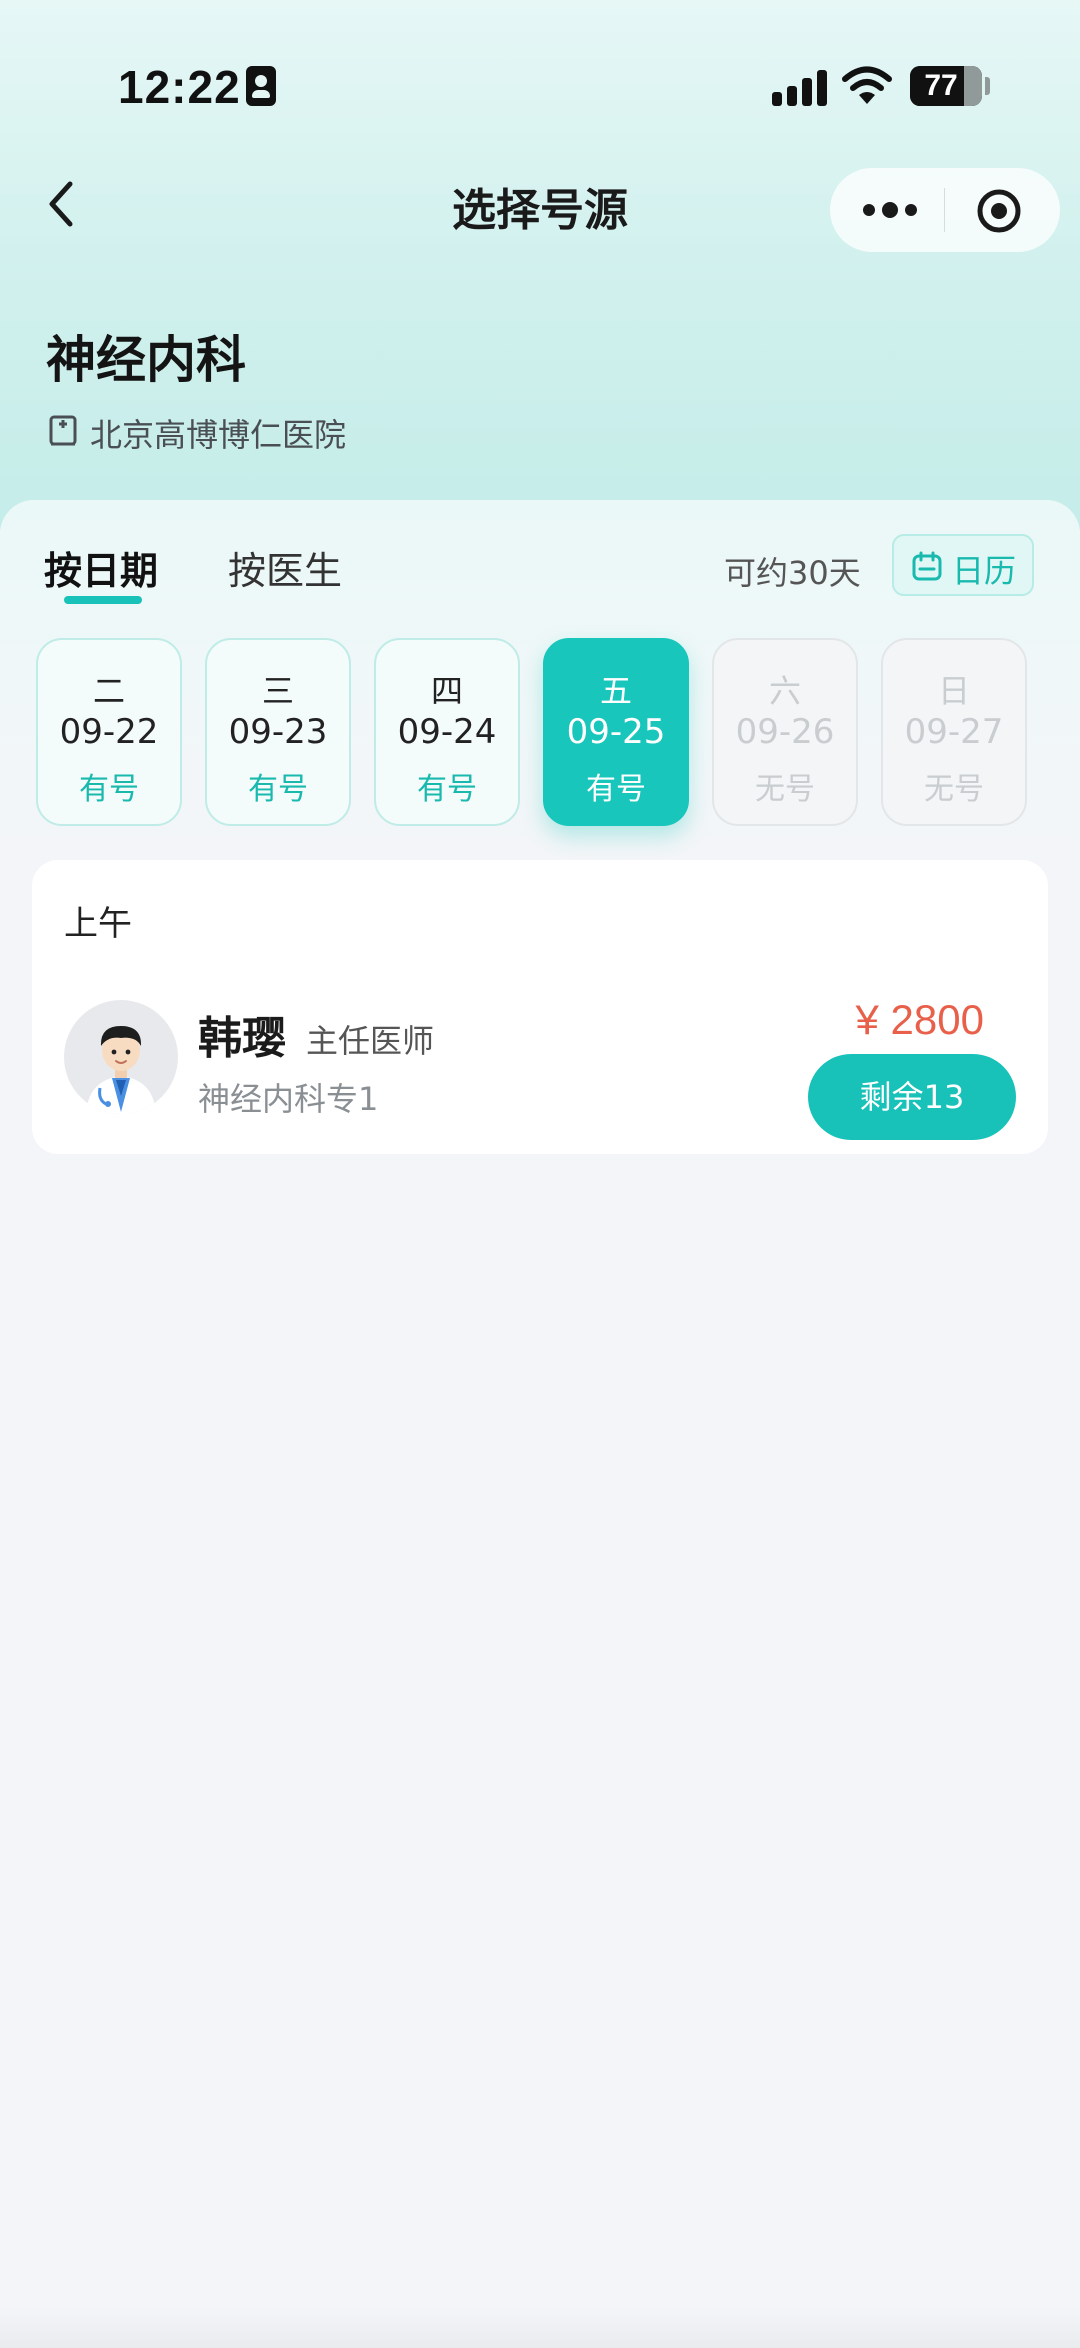  I want to click on date-value: 09-22, so click(109, 732).